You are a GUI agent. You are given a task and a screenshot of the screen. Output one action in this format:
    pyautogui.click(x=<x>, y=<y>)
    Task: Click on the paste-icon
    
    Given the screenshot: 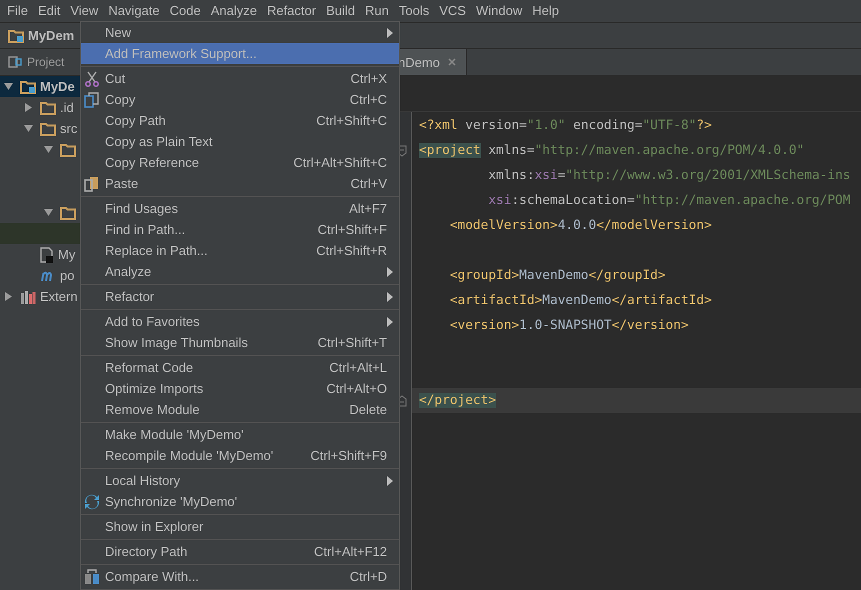 What is the action you would take?
    pyautogui.click(x=91, y=184)
    